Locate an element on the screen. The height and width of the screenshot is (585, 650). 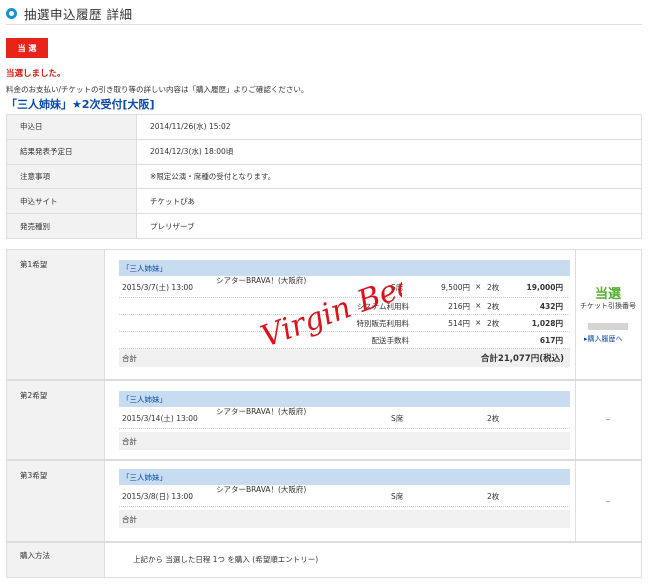
fee-subtotal: 617円 is located at coordinates (551, 340).